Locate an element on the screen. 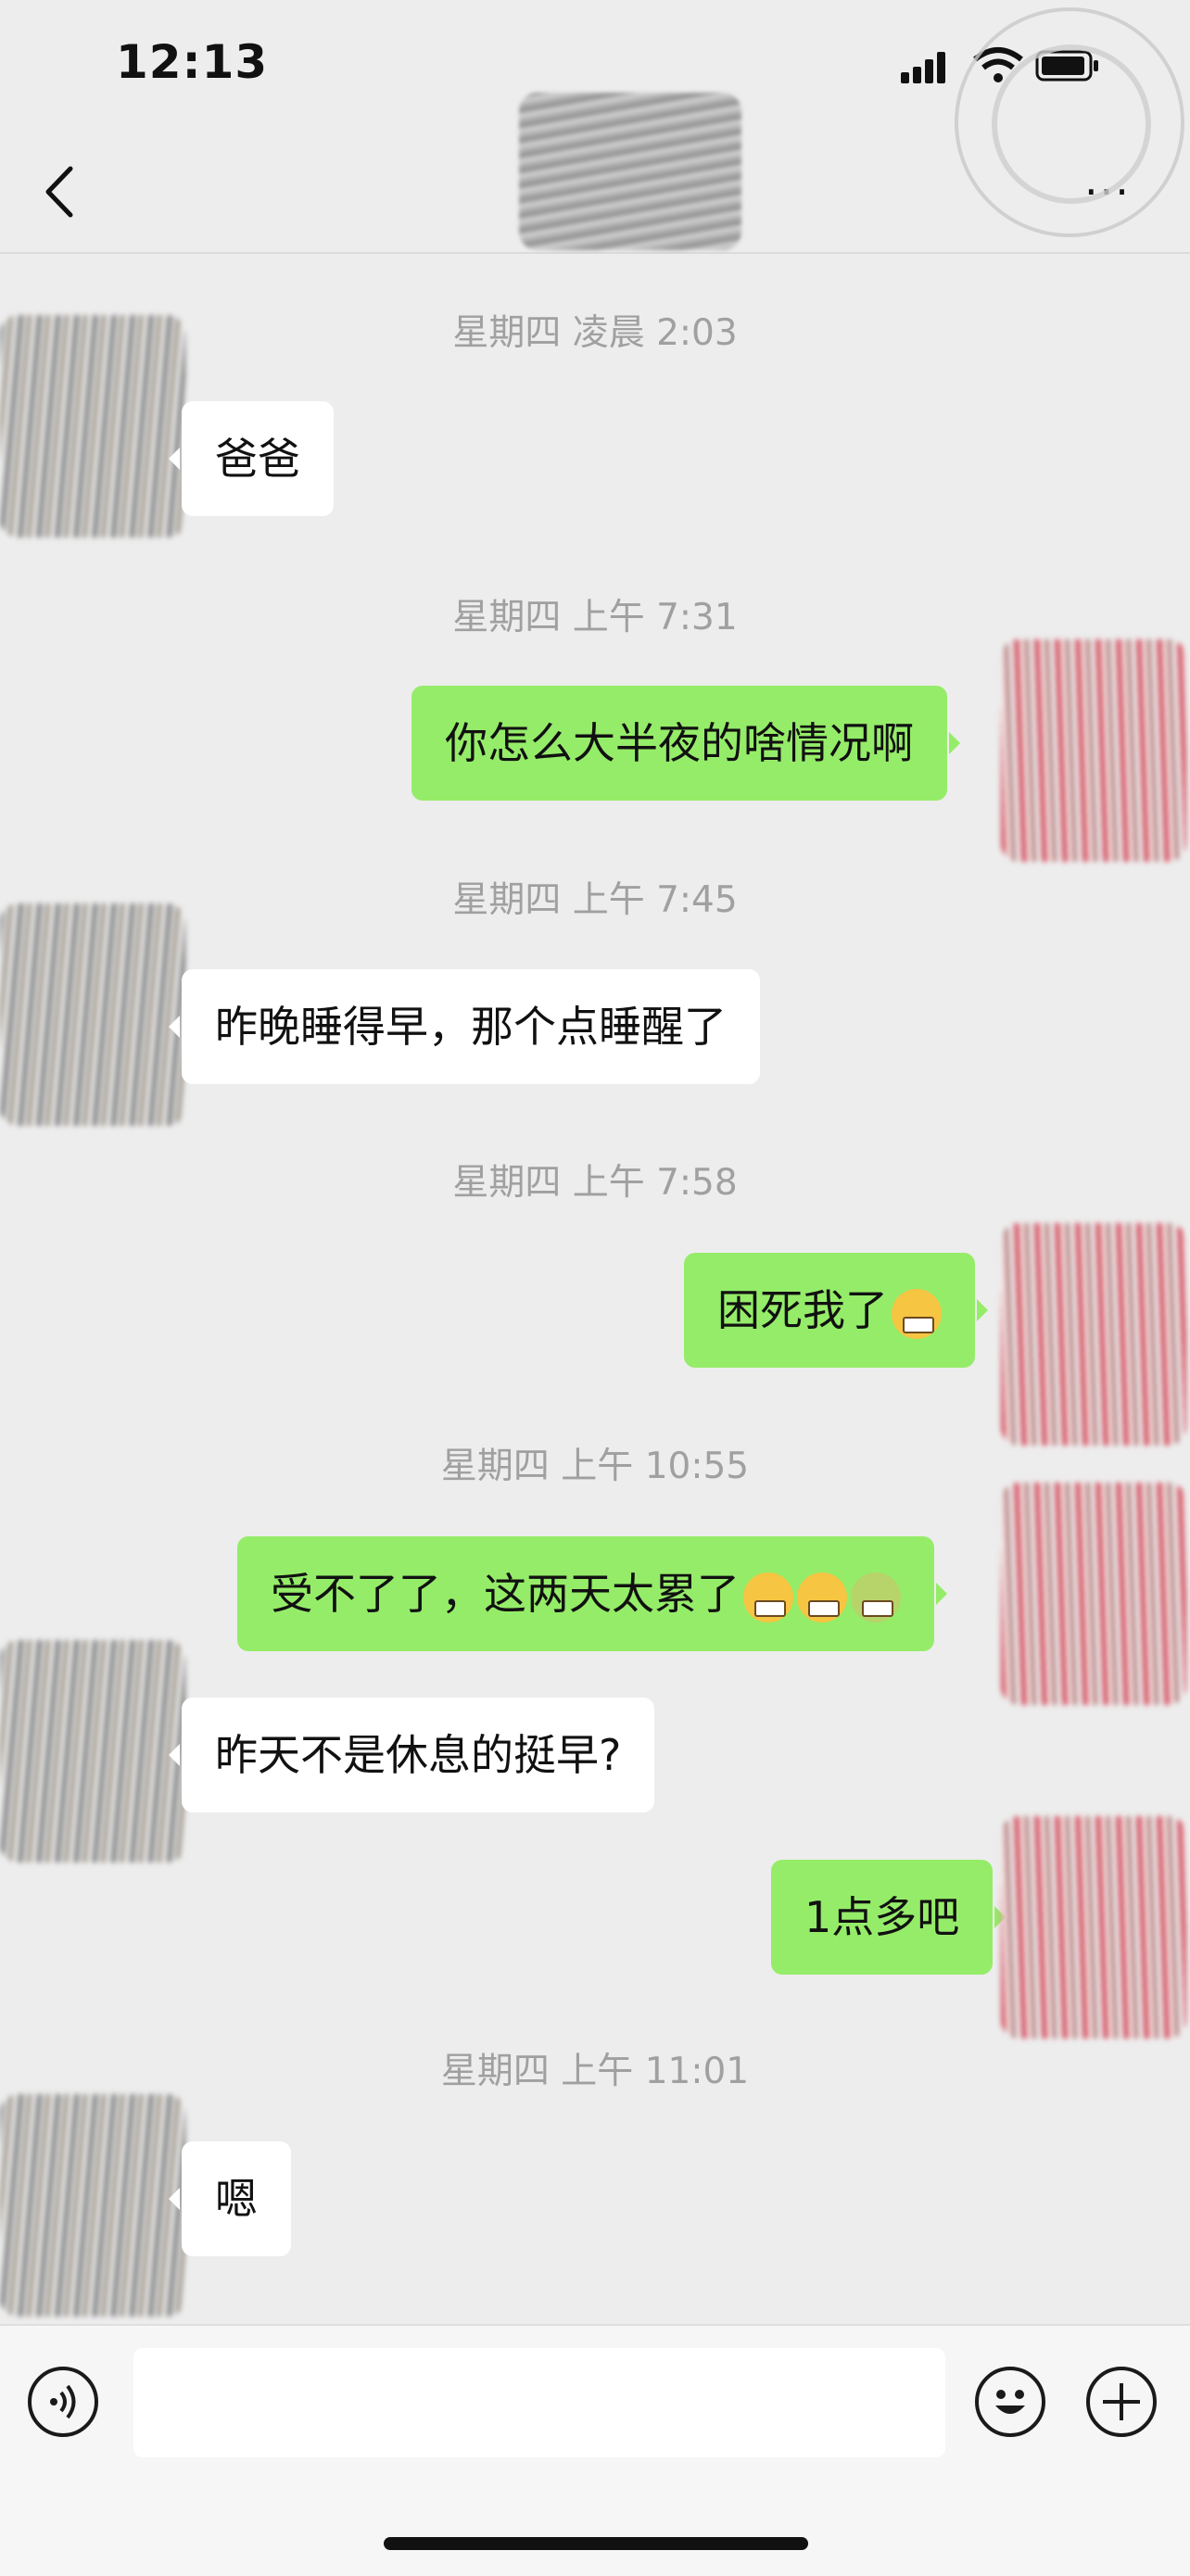 The image size is (1190, 2576). emoji-button is located at coordinates (1010, 2402).